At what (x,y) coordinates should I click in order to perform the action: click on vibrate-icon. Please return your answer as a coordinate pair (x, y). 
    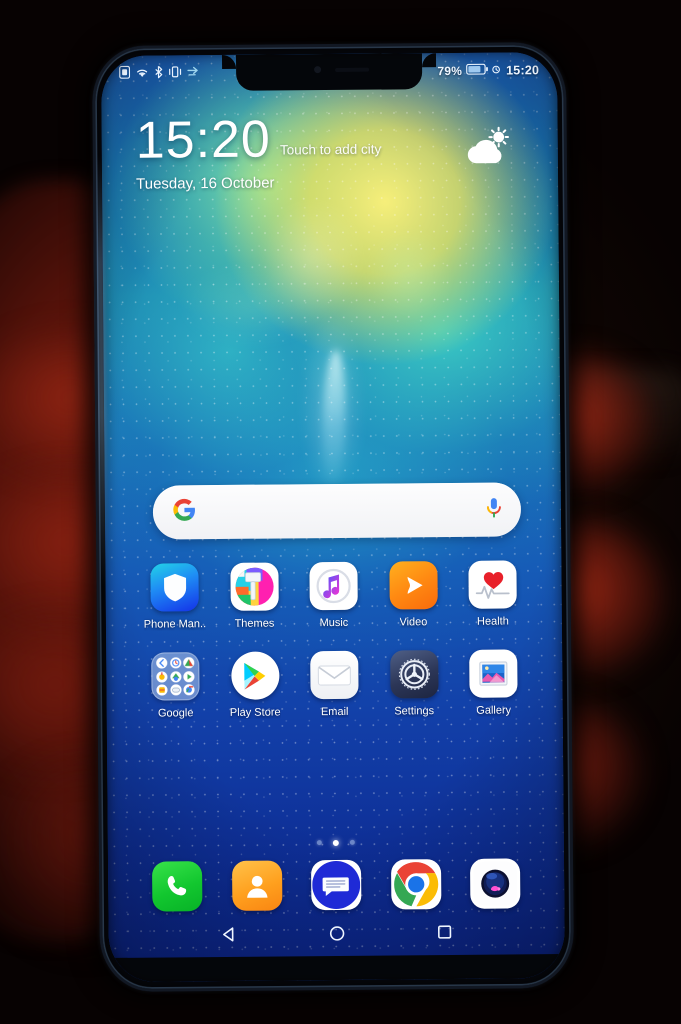
    Looking at the image, I should click on (175, 73).